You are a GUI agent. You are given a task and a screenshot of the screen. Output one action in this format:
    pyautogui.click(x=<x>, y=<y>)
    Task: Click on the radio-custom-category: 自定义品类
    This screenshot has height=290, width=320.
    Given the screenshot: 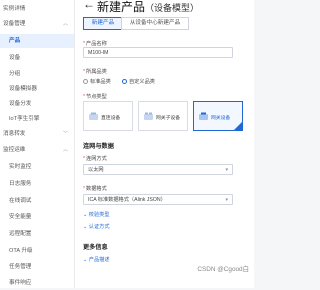 What is the action you would take?
    pyautogui.click(x=138, y=81)
    